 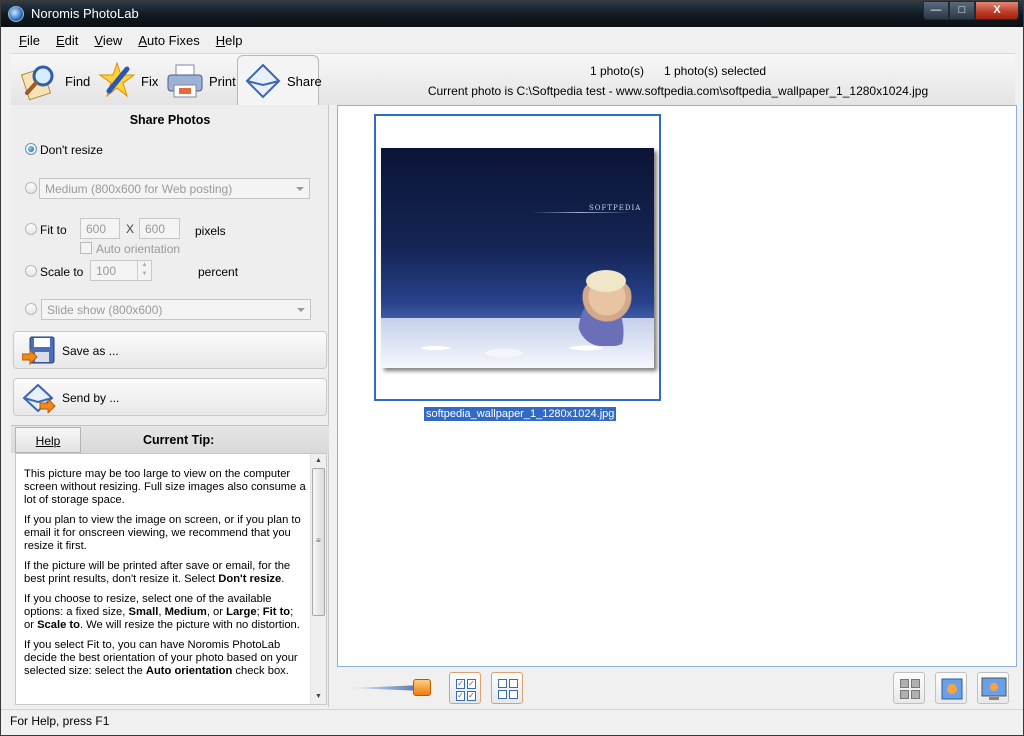 I want to click on single-photo-view-button, so click(x=951, y=688).